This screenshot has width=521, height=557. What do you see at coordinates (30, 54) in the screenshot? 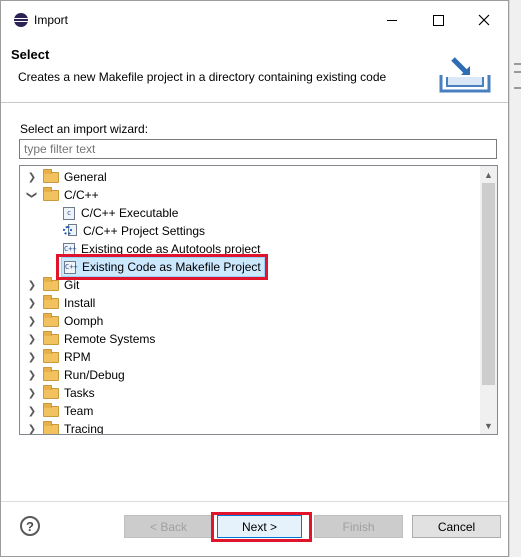
I see `page-title: Select` at bounding box center [30, 54].